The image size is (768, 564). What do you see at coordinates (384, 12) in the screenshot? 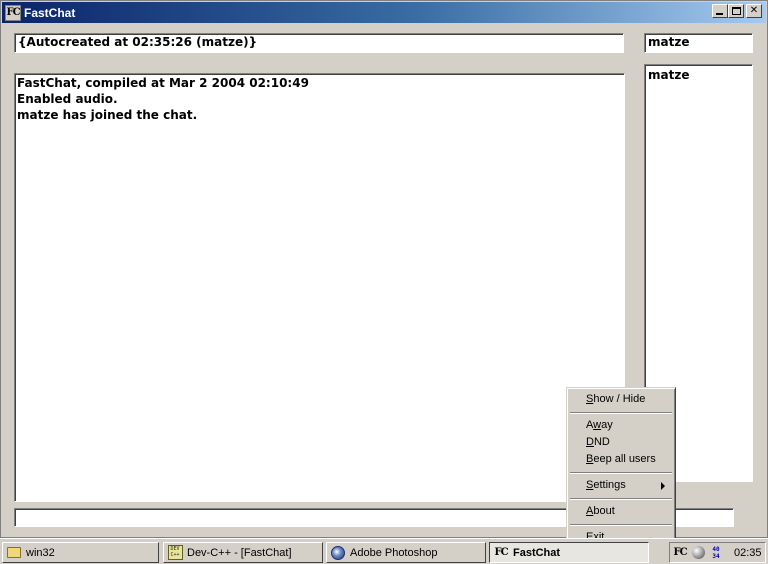
I see `title-bar: FC FastChat ✕` at bounding box center [384, 12].